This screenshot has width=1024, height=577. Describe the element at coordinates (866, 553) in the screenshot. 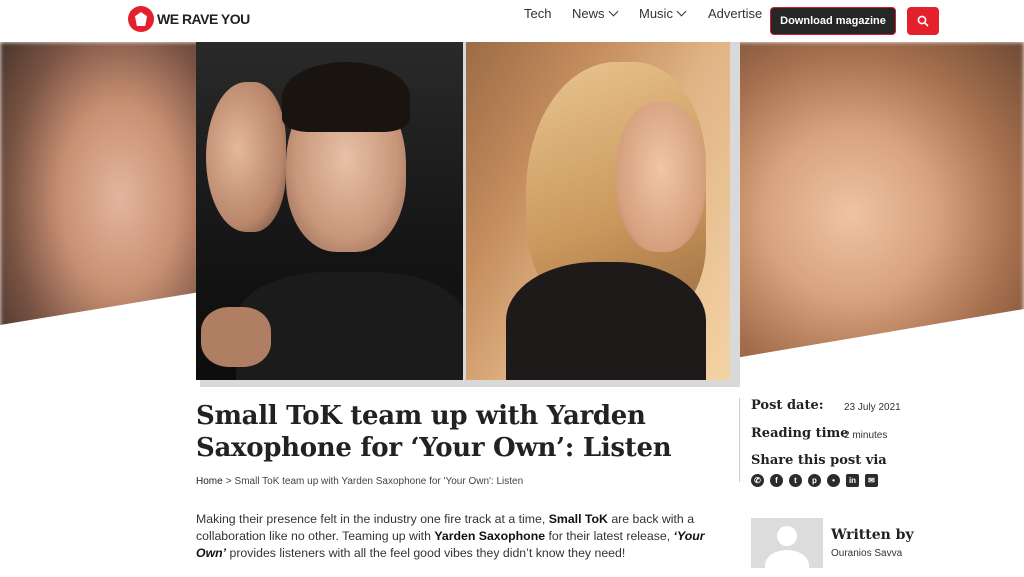

I see `author-name-link: Ouranios Savva` at that location.